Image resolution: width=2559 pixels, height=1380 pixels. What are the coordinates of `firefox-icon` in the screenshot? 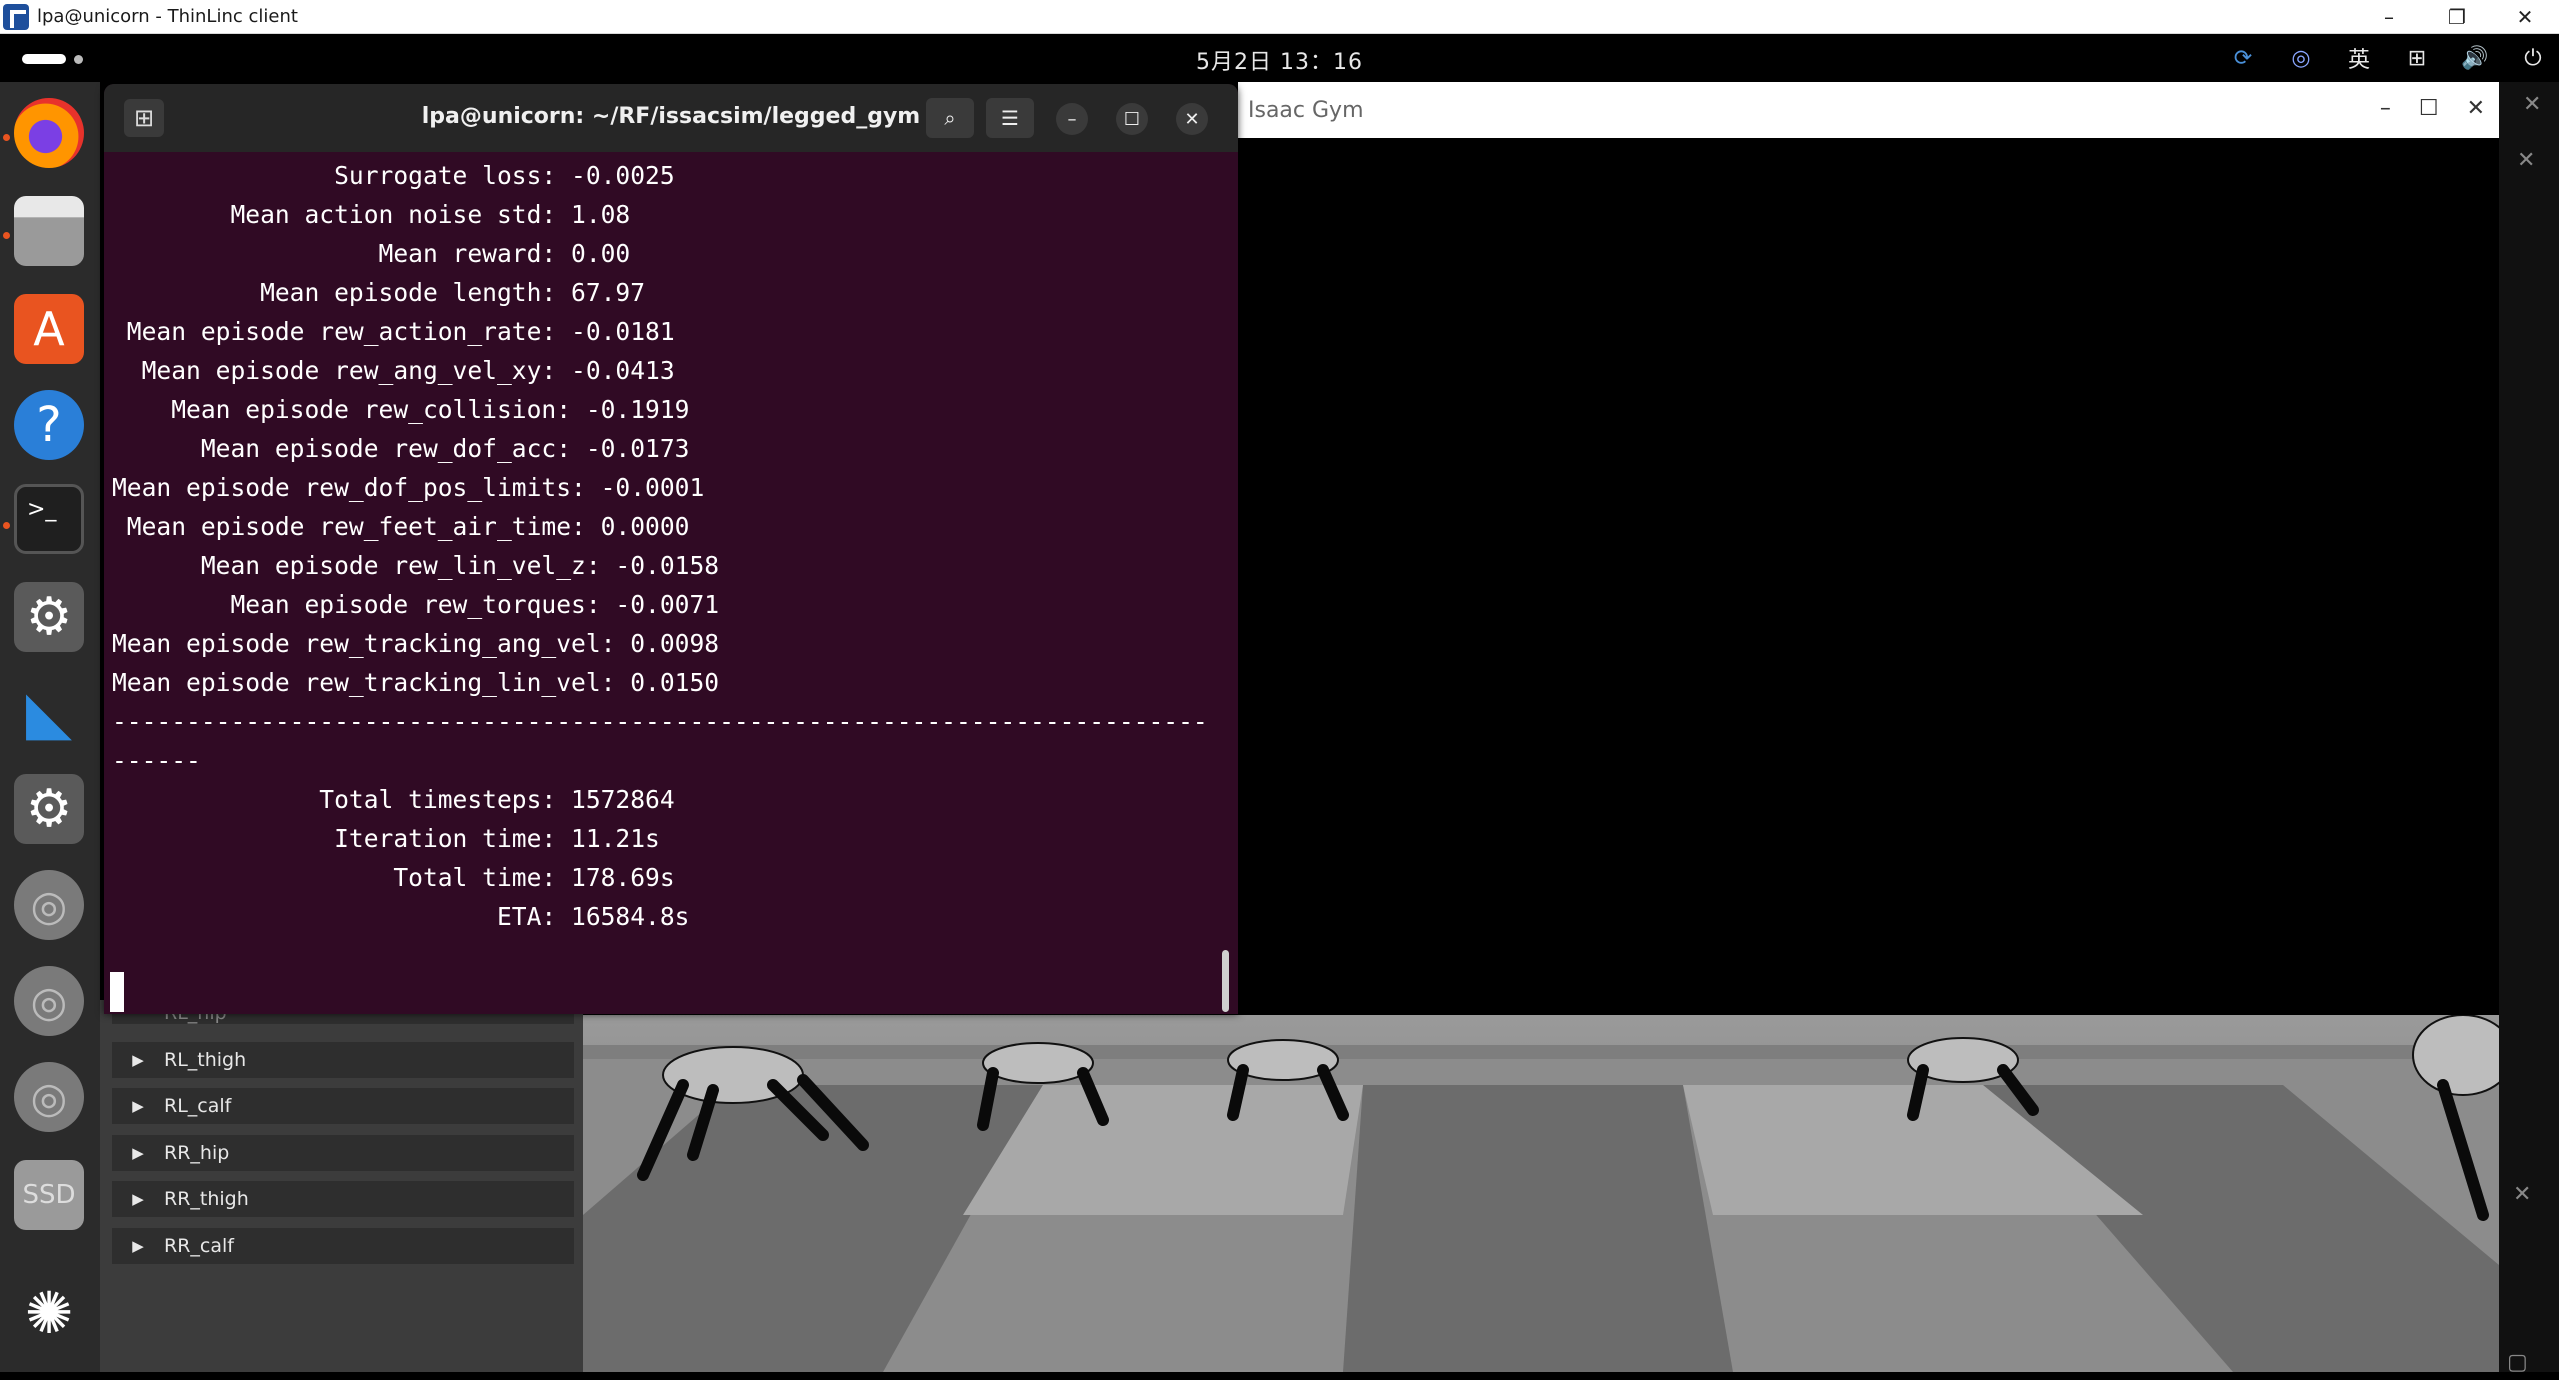 It's located at (49, 133).